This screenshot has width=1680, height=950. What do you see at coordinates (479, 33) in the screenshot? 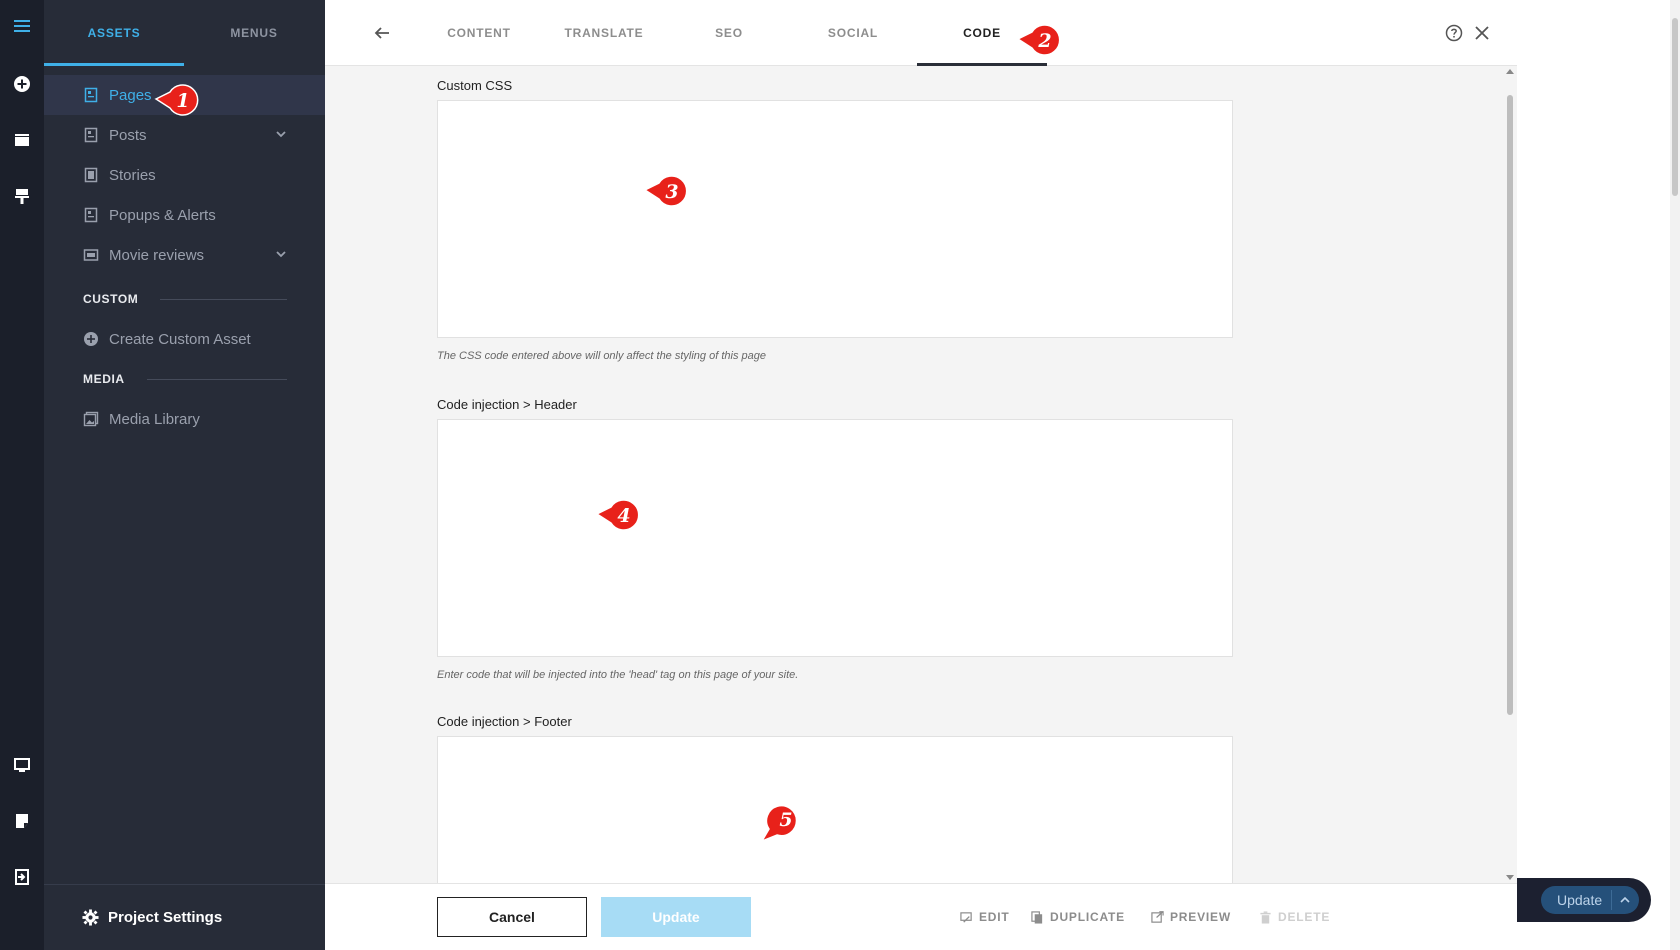
I see `tab-content: CONTENT` at bounding box center [479, 33].